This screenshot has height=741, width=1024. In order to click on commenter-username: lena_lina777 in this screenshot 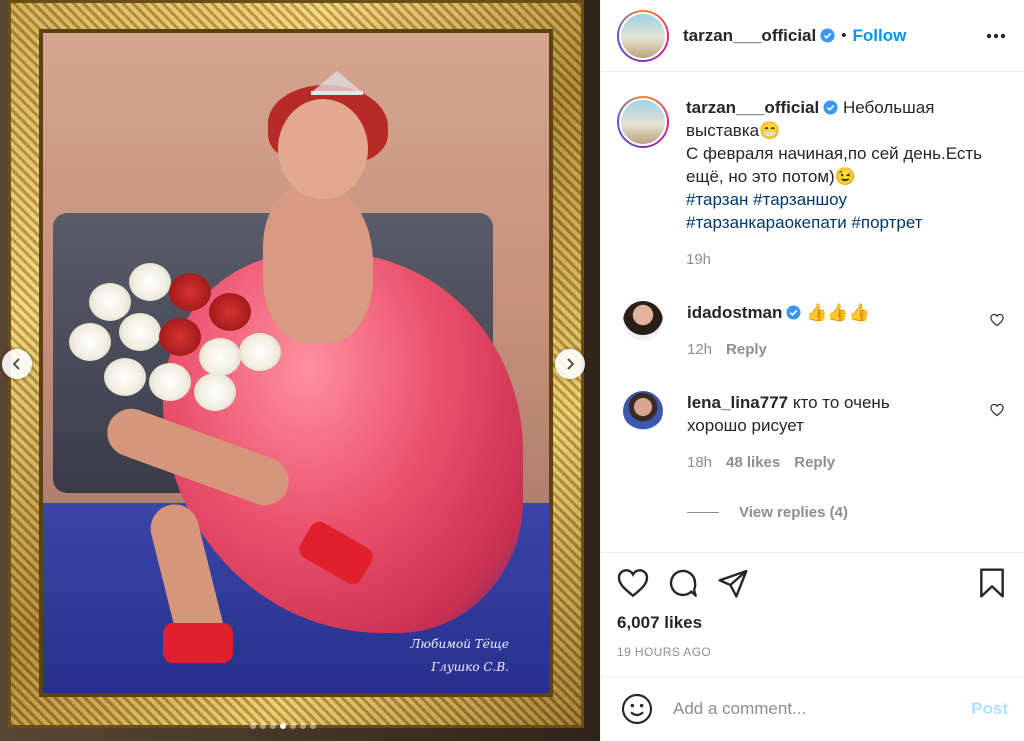, I will do `click(737, 402)`.